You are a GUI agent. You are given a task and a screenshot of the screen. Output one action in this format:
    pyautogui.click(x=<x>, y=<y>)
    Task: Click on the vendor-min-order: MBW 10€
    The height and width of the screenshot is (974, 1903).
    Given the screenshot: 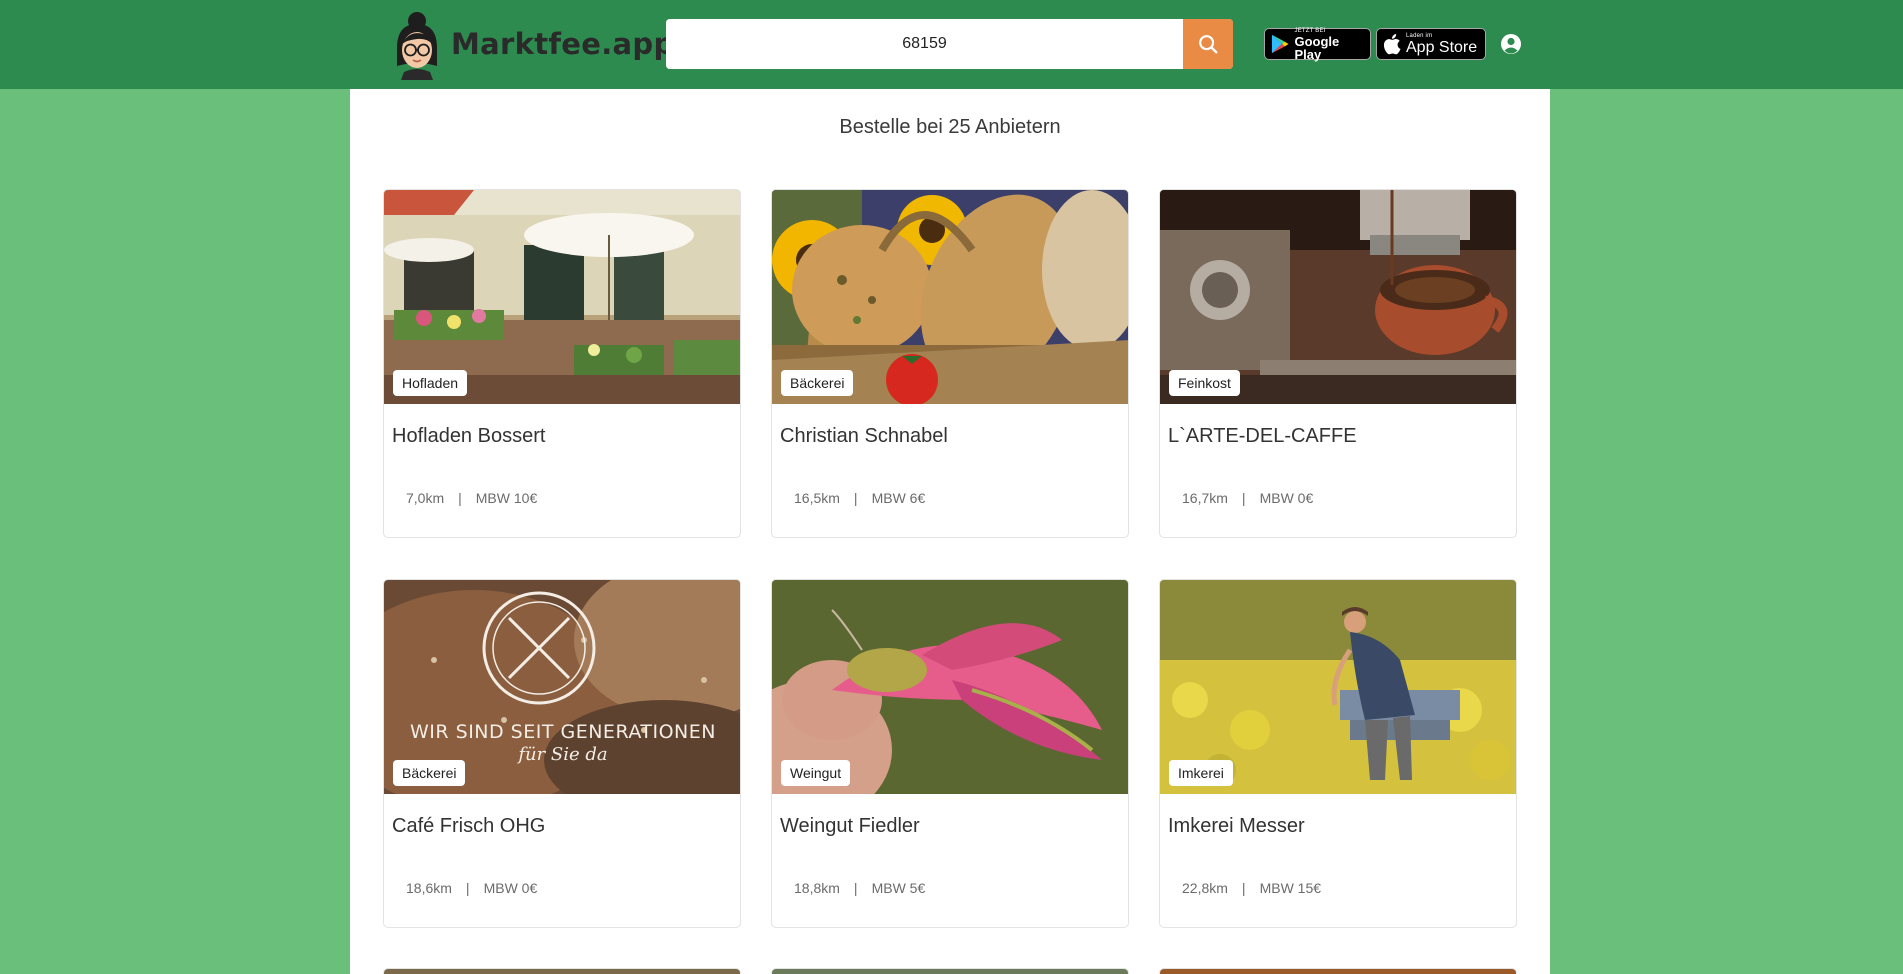 What is the action you would take?
    pyautogui.click(x=506, y=498)
    